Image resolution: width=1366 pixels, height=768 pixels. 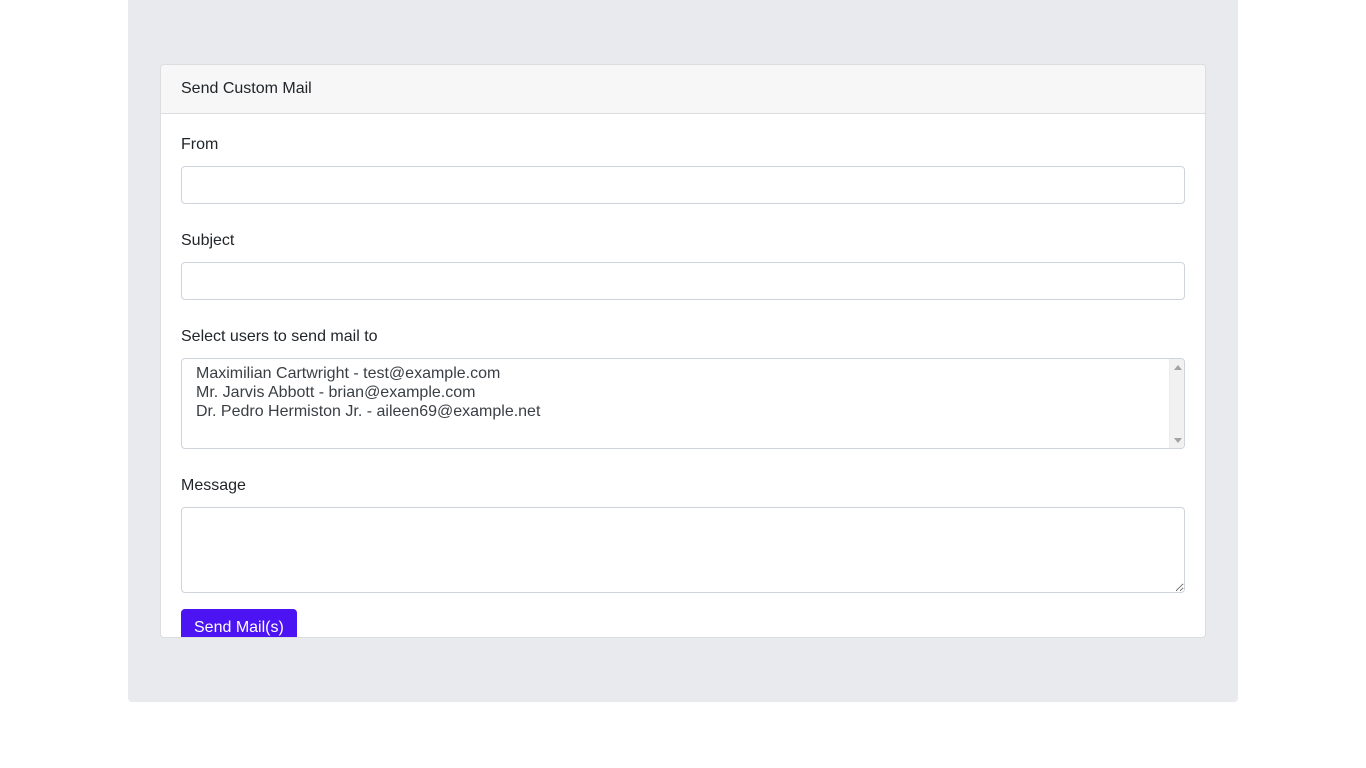 I want to click on recipient-option: Mr. Jarvis Abbott - brian@example.com, so click(x=683, y=392).